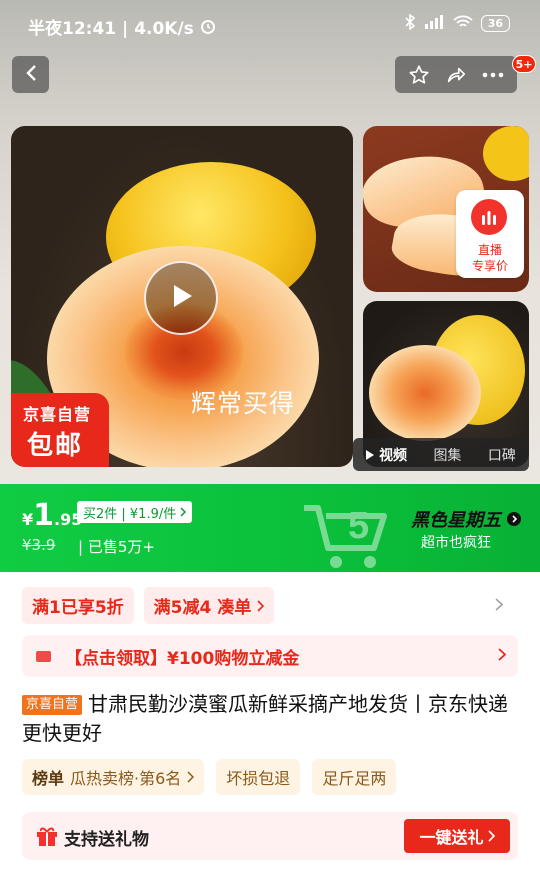 Image resolution: width=540 pixels, height=869 pixels. Describe the element at coordinates (489, 217) in the screenshot. I see `live-icon` at that location.